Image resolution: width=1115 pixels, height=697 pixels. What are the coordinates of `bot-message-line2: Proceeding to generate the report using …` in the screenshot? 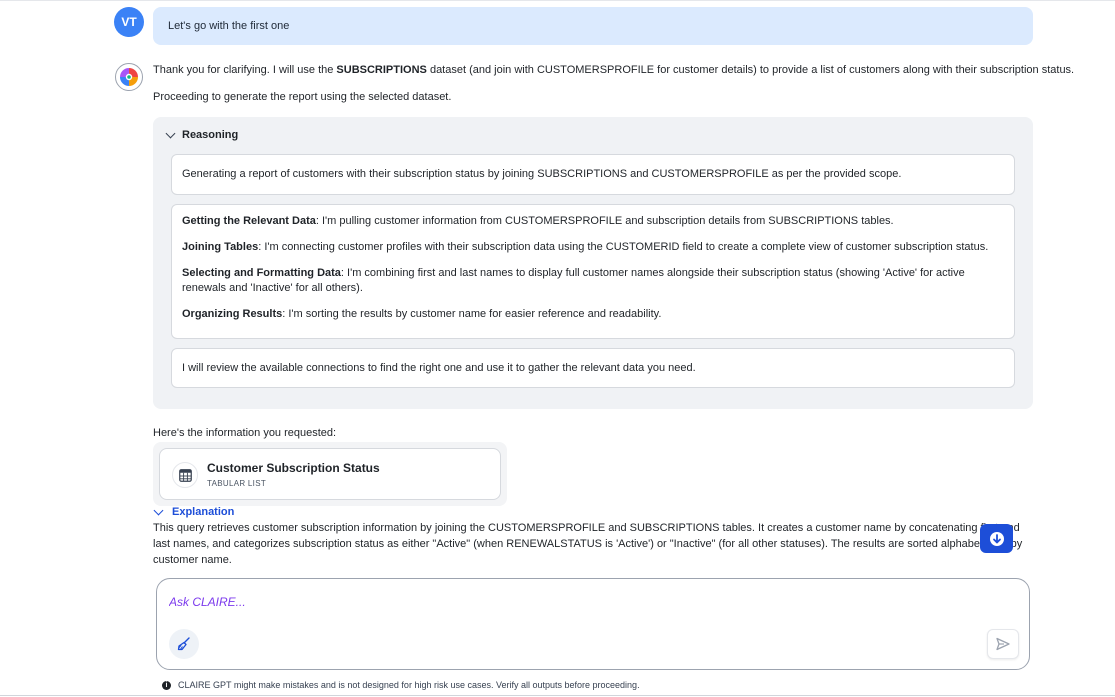 It's located at (302, 97).